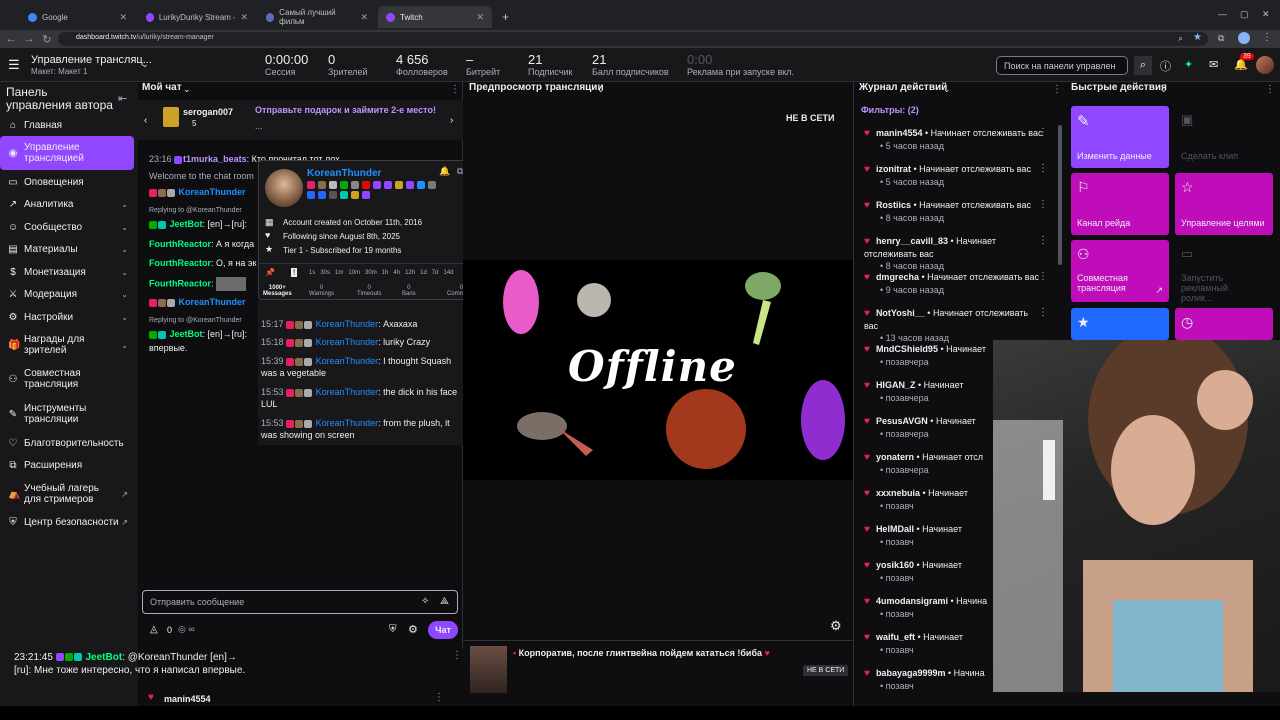 The image size is (1280, 720). Describe the element at coordinates (67, 182) in the screenshot. I see `sidebar-item-alerts: ▭ Оповещения` at that location.